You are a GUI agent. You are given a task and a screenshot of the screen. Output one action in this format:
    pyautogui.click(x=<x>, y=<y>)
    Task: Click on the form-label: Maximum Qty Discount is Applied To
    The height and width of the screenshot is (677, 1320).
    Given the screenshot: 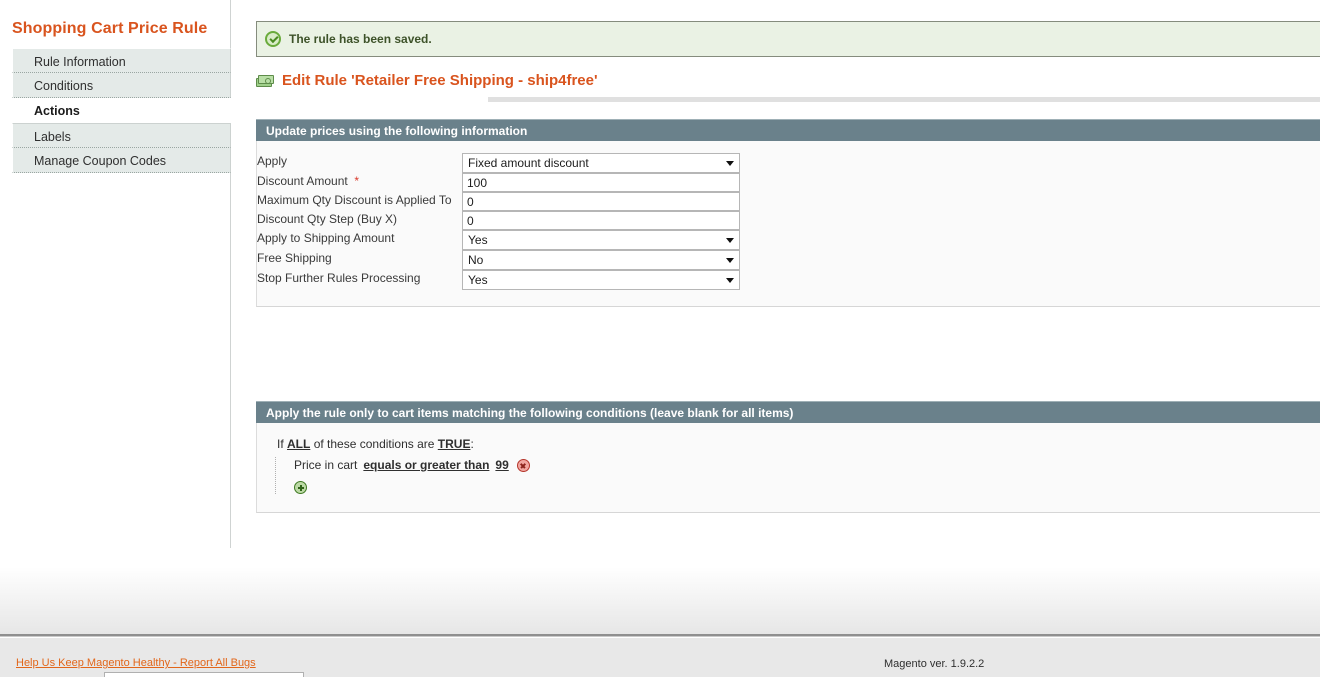 What is the action you would take?
    pyautogui.click(x=359, y=201)
    